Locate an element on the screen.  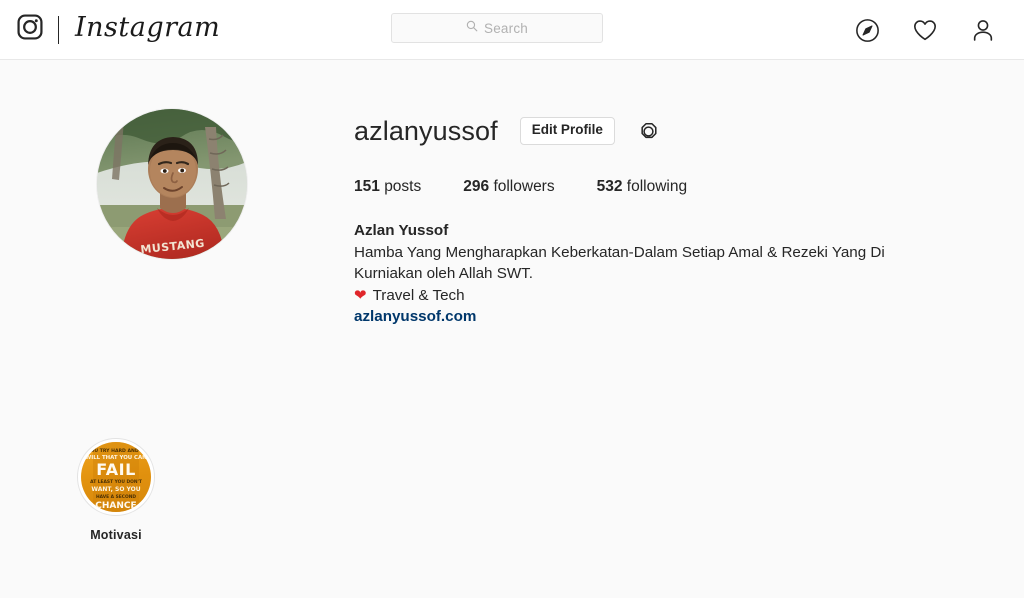
top-navigation-bar: Instagram Search is located at coordinates (512, 30).